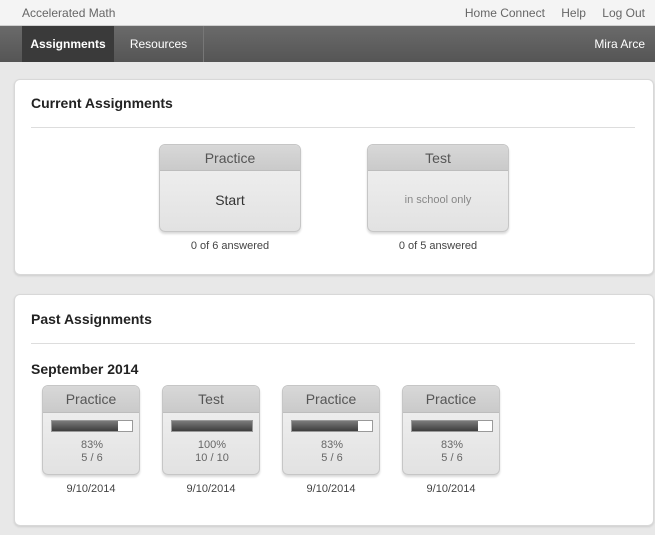  What do you see at coordinates (212, 445) in the screenshot?
I see `score-percent: 100%` at bounding box center [212, 445].